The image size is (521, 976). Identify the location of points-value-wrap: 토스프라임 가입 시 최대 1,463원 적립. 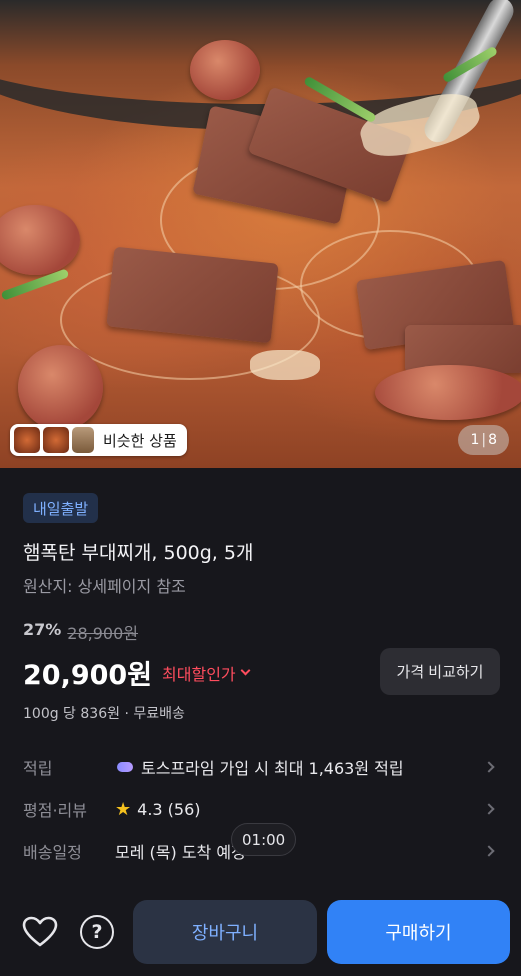
(300, 767).